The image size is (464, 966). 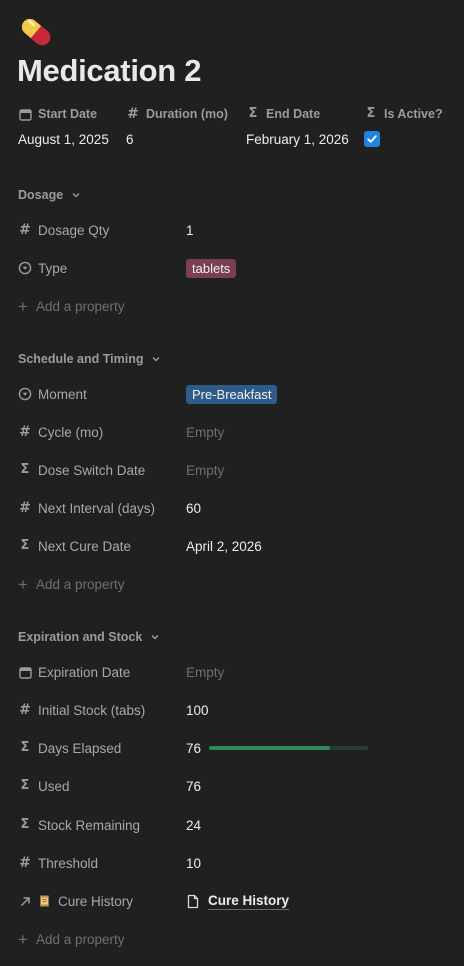 I want to click on property-label: Stock Remaining, so click(x=89, y=825).